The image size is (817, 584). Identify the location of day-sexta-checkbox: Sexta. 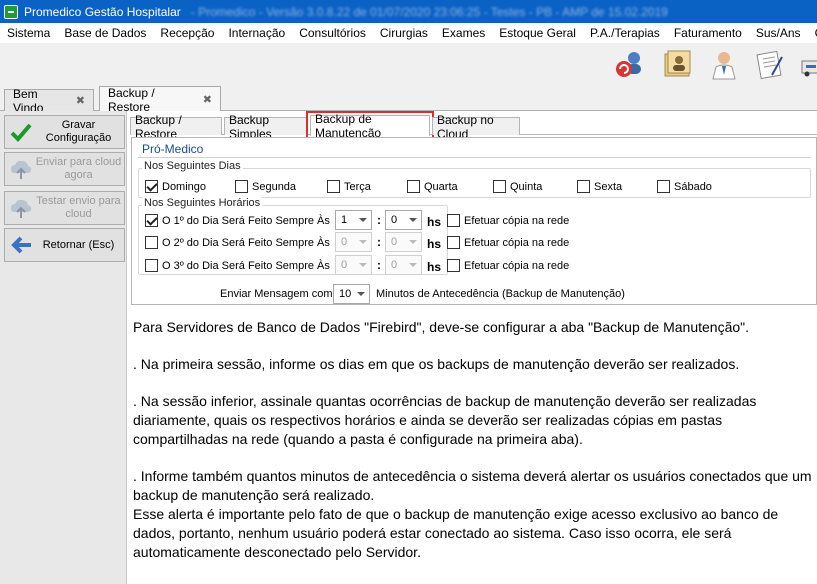
(599, 186).